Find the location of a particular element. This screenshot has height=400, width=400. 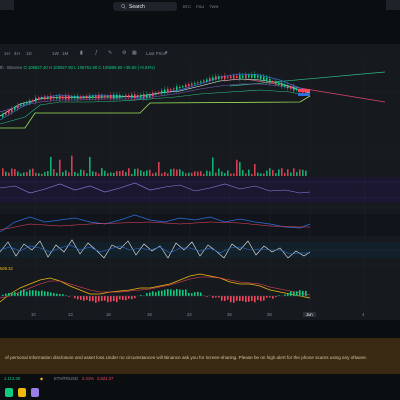

ticker-prev-change: 1.113.38 is located at coordinates (12, 378).